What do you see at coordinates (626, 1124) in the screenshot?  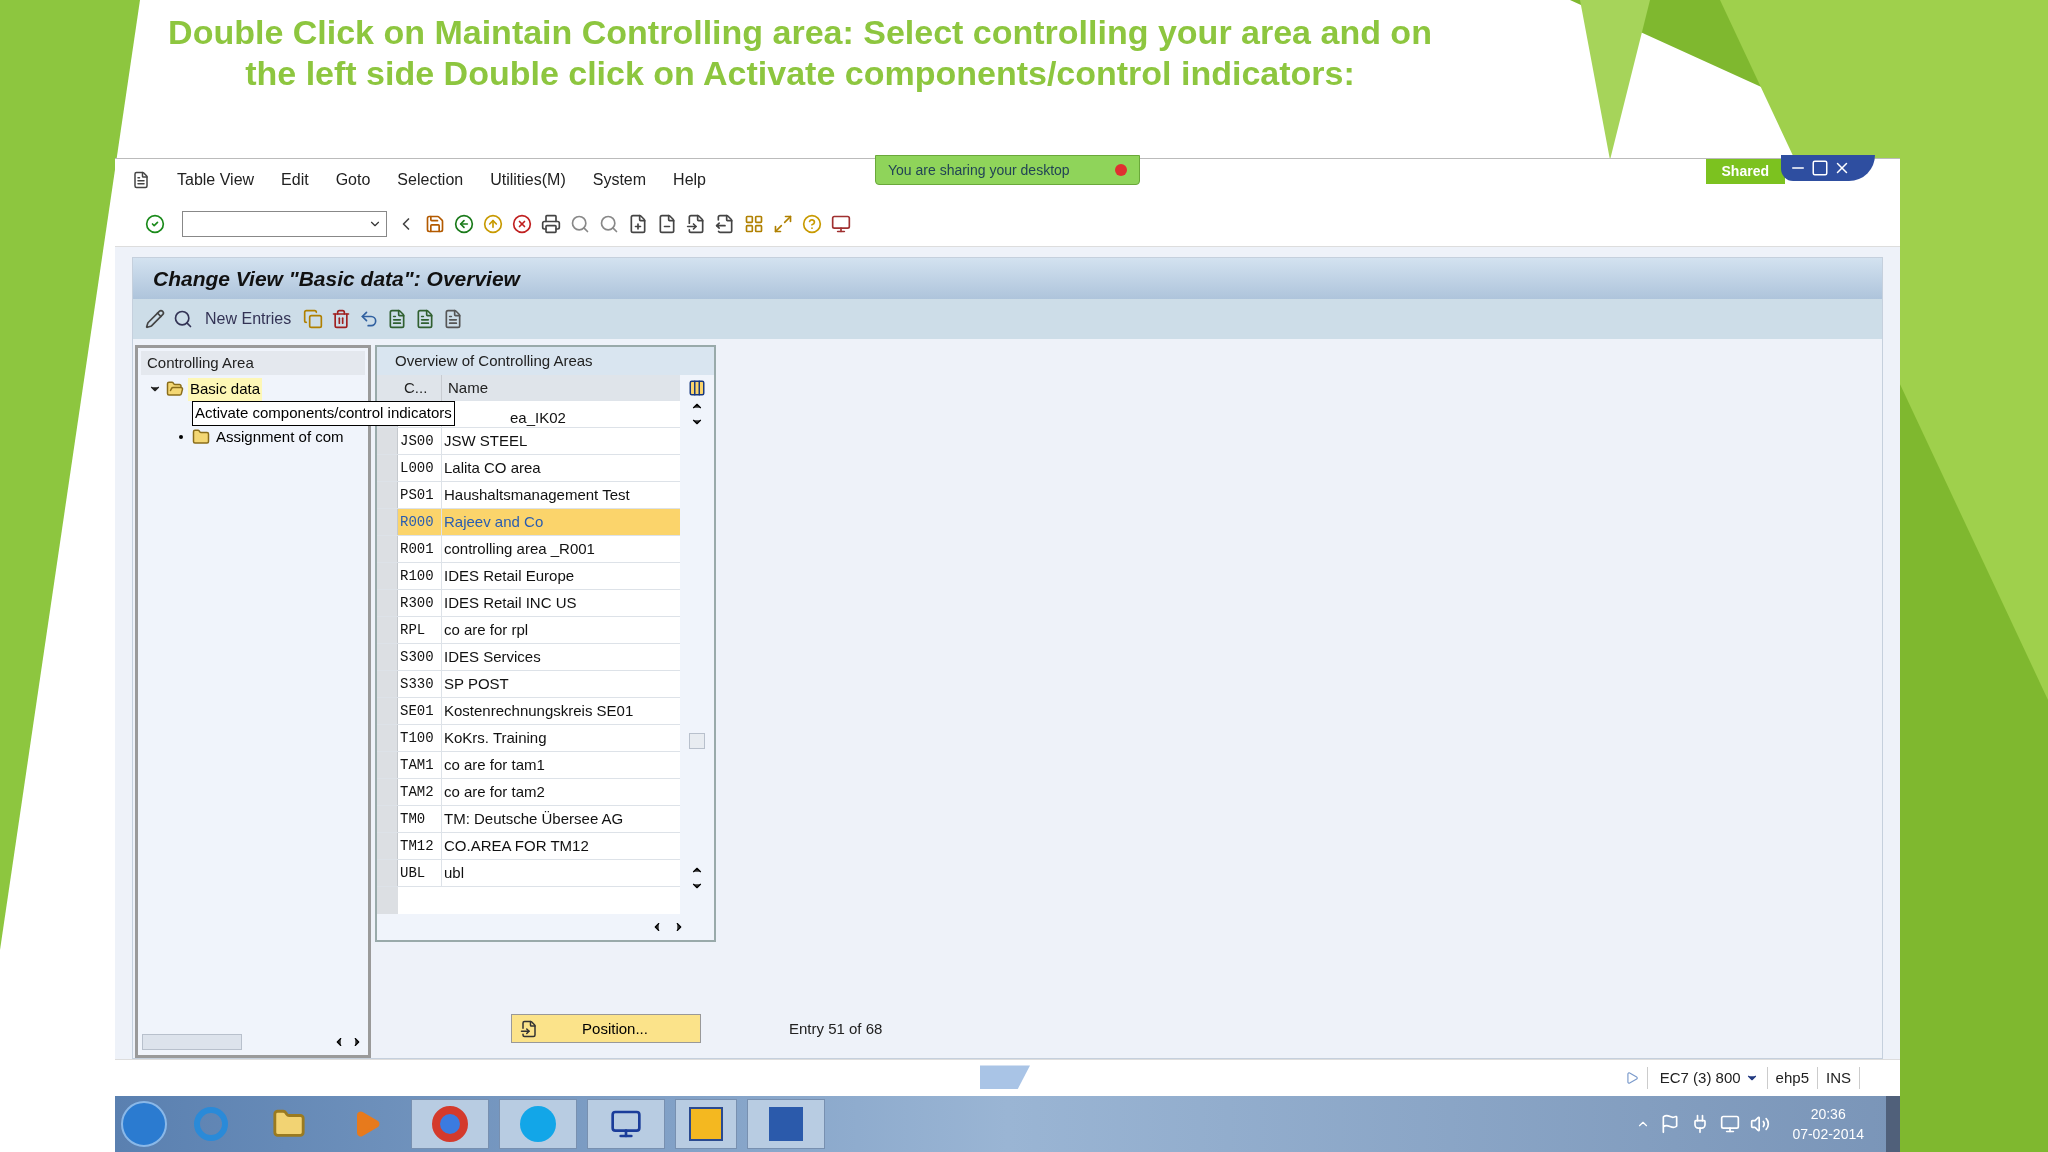 I see `computer-icon` at bounding box center [626, 1124].